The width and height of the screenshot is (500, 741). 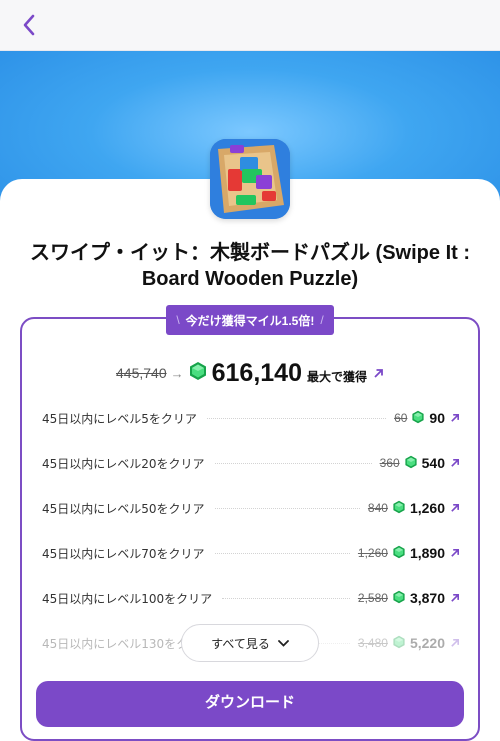 I want to click on new-total-miles: 616,140, so click(x=256, y=372).